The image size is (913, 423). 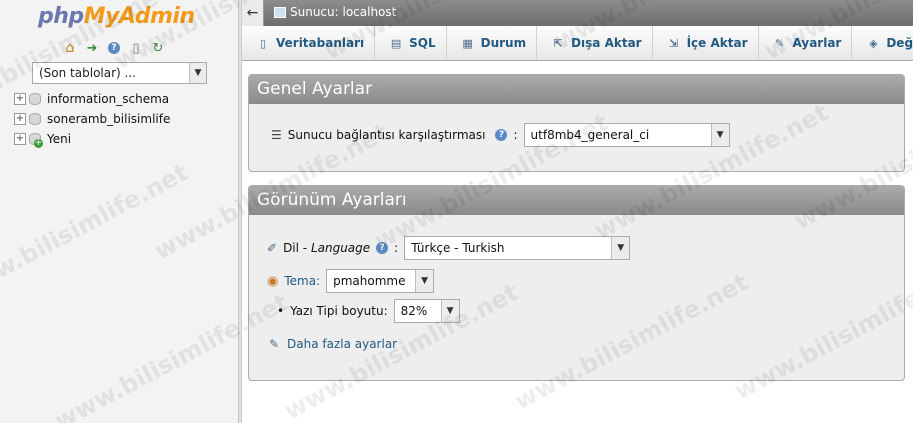 I want to click on font-size-row: • Yazı Tipi boyutu: 82% ▼, so click(x=368, y=311).